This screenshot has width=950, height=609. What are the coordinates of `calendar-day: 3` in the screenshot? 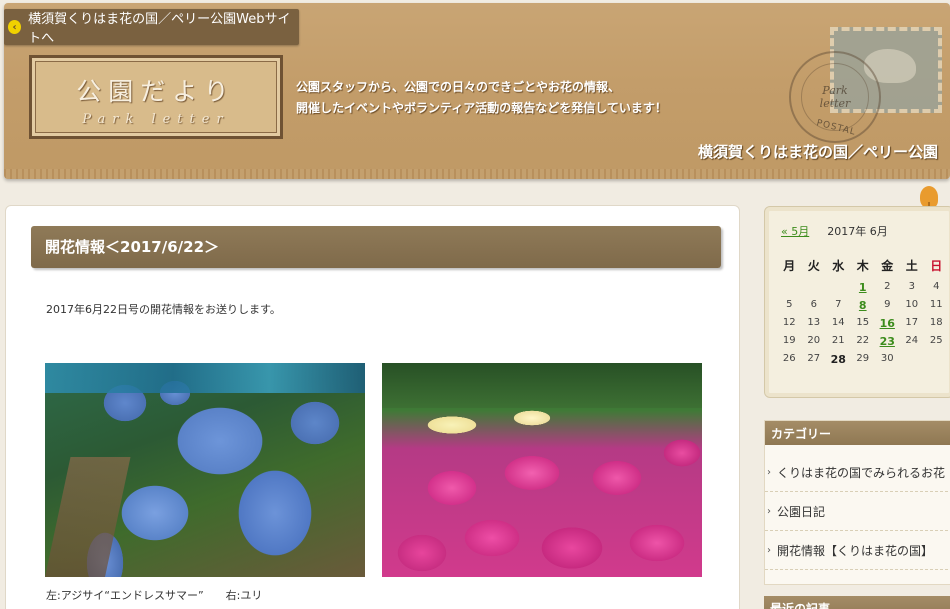 It's located at (911, 286).